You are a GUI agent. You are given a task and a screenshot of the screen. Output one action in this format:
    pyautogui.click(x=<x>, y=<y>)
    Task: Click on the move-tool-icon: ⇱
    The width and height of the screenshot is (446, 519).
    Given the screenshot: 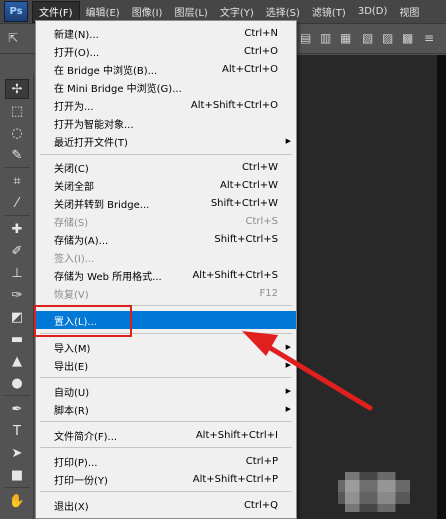 What is the action you would take?
    pyautogui.click(x=13, y=38)
    